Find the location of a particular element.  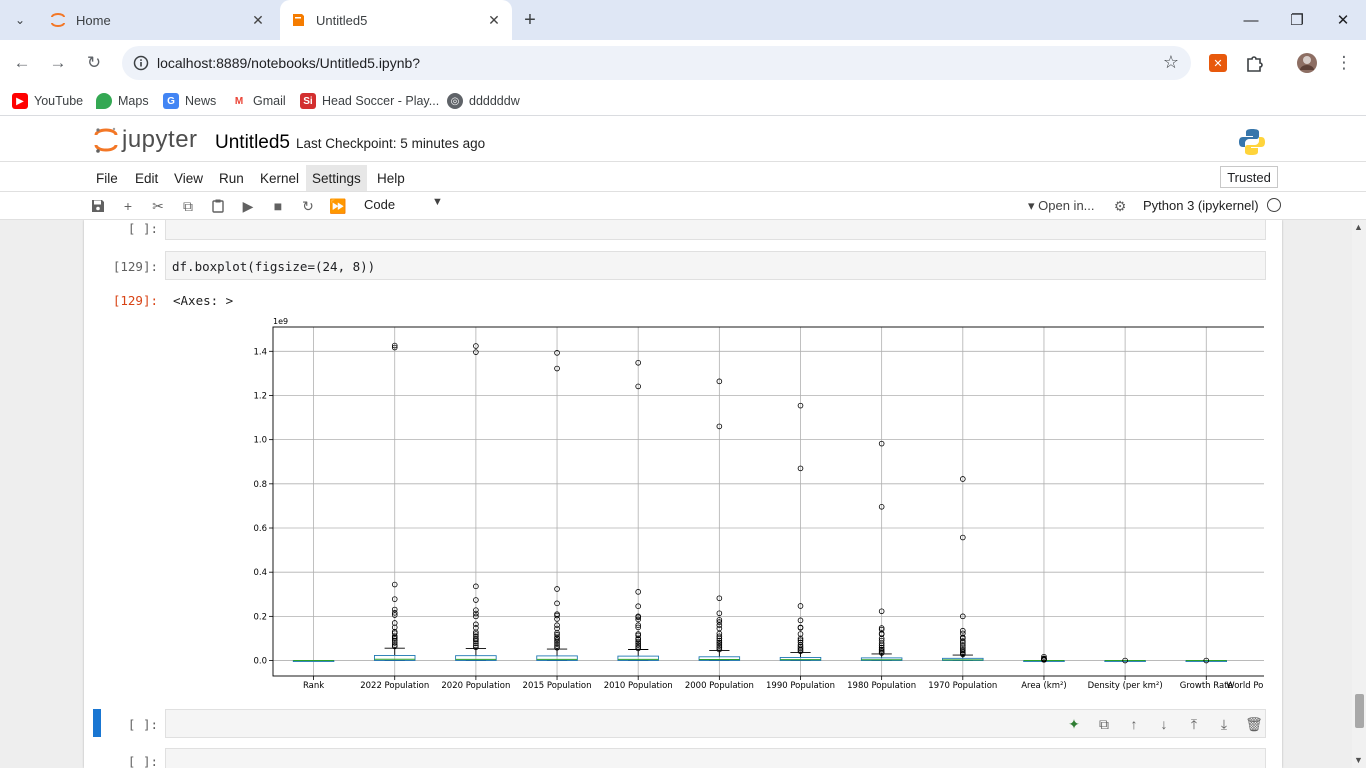

cell-type-select: Code is located at coordinates (379, 204).